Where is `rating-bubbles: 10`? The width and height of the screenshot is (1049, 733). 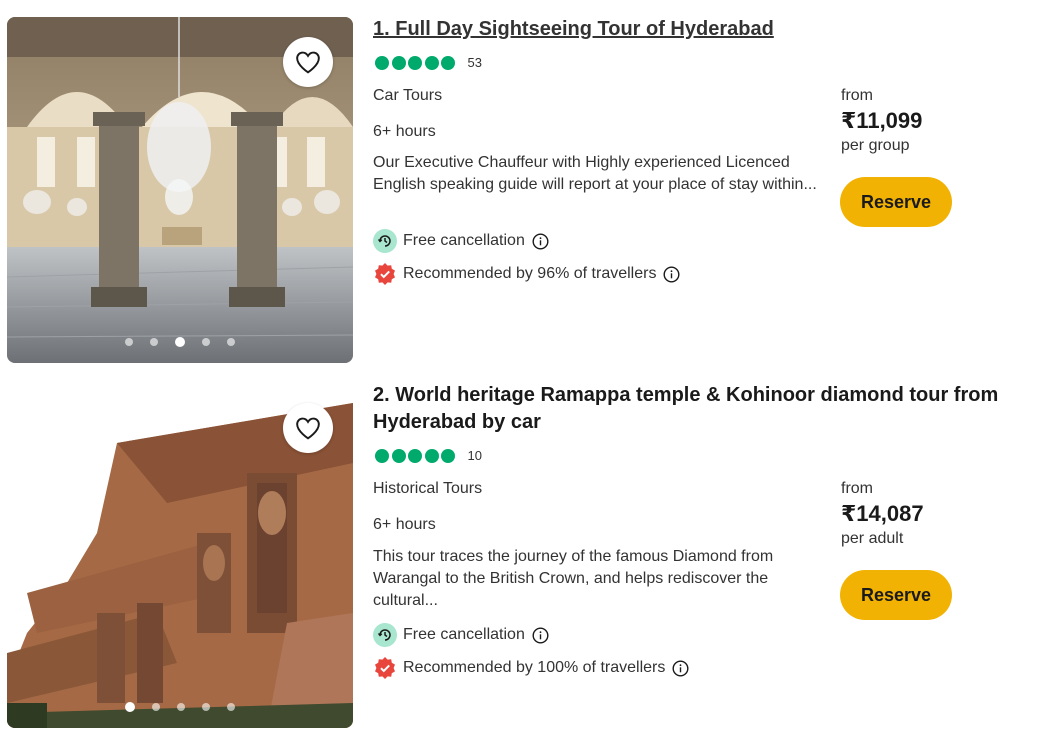 rating-bubbles: 10 is located at coordinates (428, 455).